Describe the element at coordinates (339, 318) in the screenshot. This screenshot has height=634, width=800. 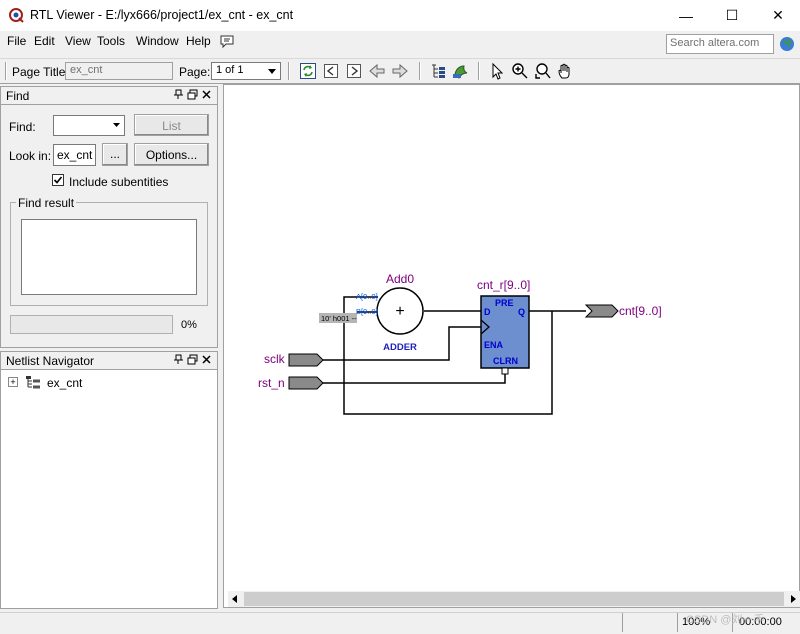
I see `constant-label: 10' h001 --` at that location.